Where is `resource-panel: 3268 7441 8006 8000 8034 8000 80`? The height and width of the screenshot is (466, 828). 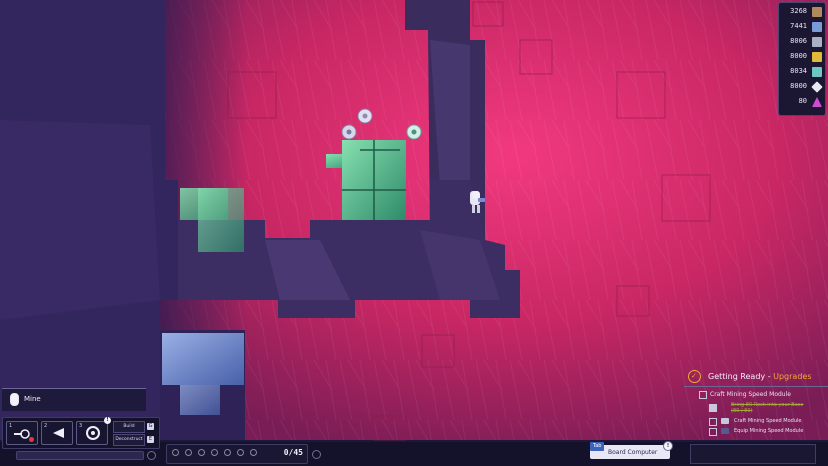 resource-panel: 3268 7441 8006 8000 8034 8000 80 is located at coordinates (802, 59).